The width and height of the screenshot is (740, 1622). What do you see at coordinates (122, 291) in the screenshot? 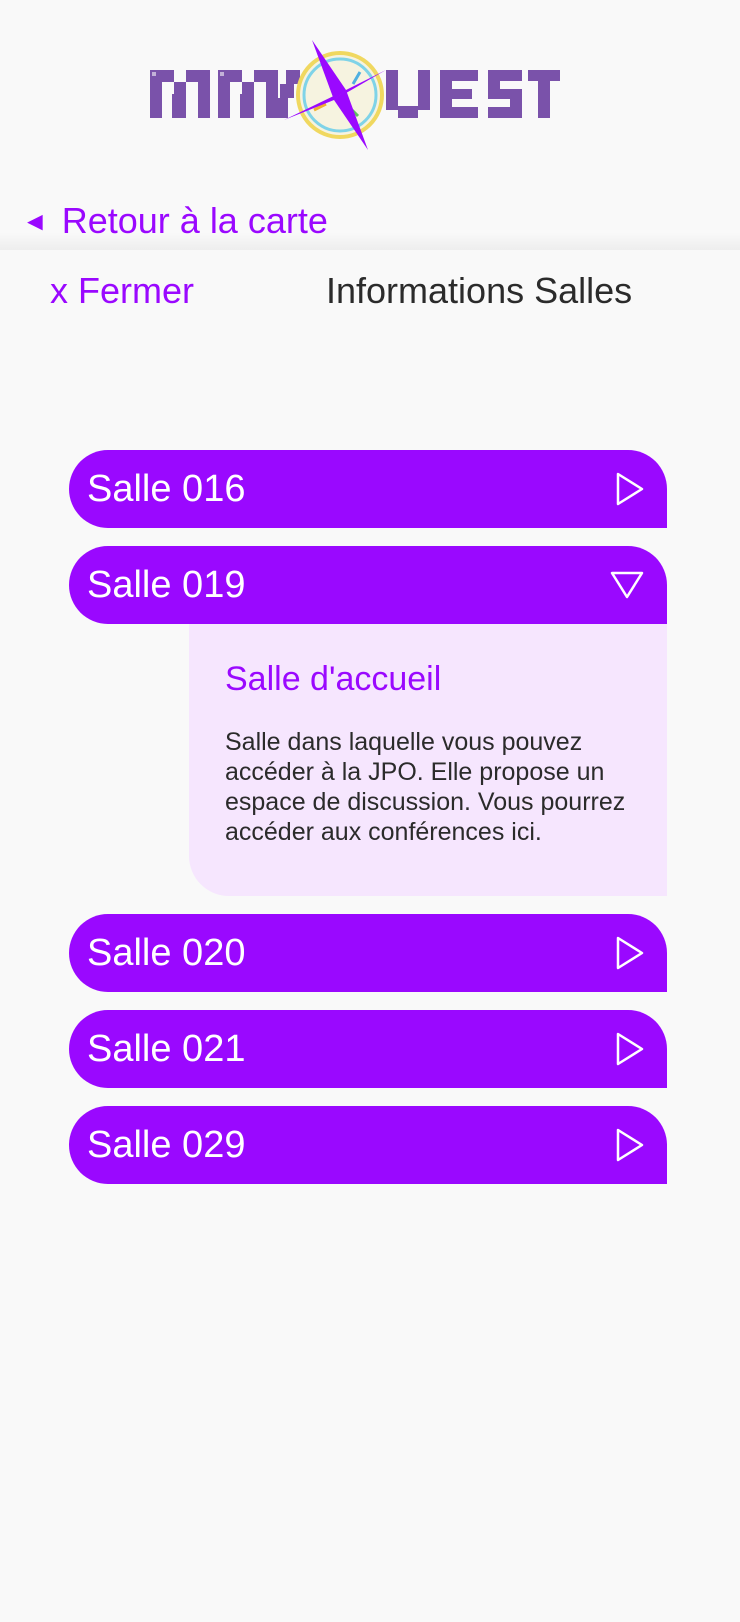
I see `close-button: x Fermer` at bounding box center [122, 291].